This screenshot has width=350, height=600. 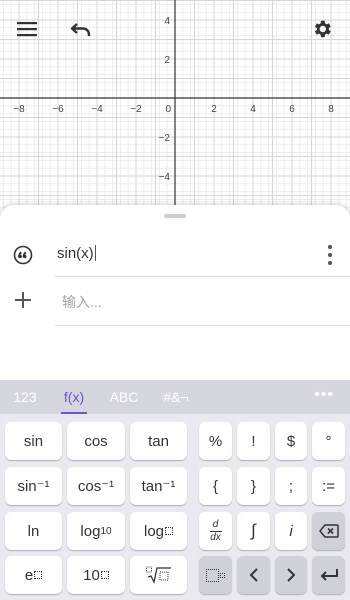 I want to click on x-tick-label: 8, so click(x=331, y=109).